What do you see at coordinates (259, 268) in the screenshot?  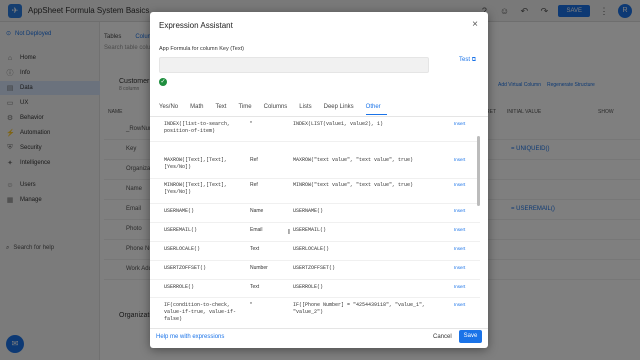 I see `function-return-type: Number` at bounding box center [259, 268].